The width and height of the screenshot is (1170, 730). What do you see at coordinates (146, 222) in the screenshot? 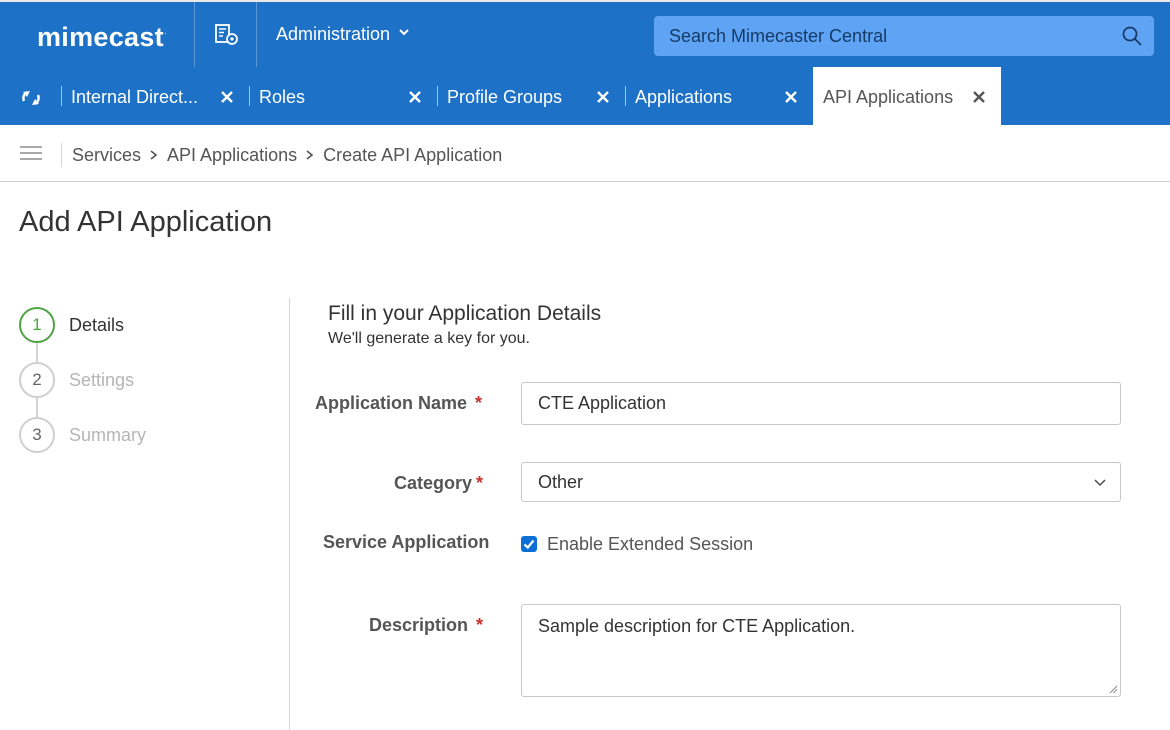
I see `page-title: Add API Application` at bounding box center [146, 222].